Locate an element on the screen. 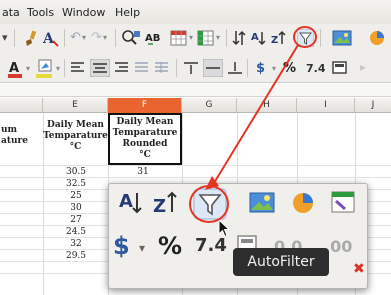 This screenshot has width=391, height=295. insert-columns-icon is located at coordinates (206, 38).